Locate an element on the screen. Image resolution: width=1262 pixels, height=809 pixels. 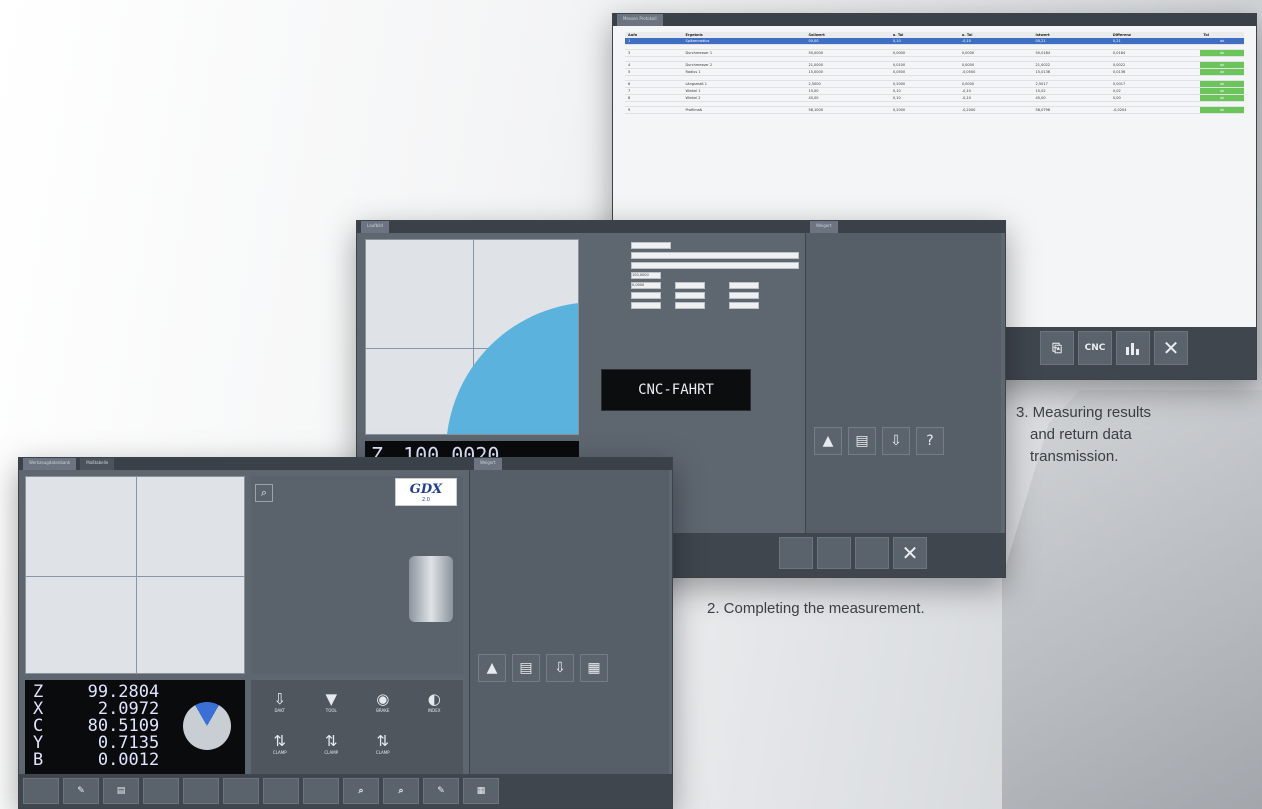
table-cell: 9 is located at coordinates (654, 110).